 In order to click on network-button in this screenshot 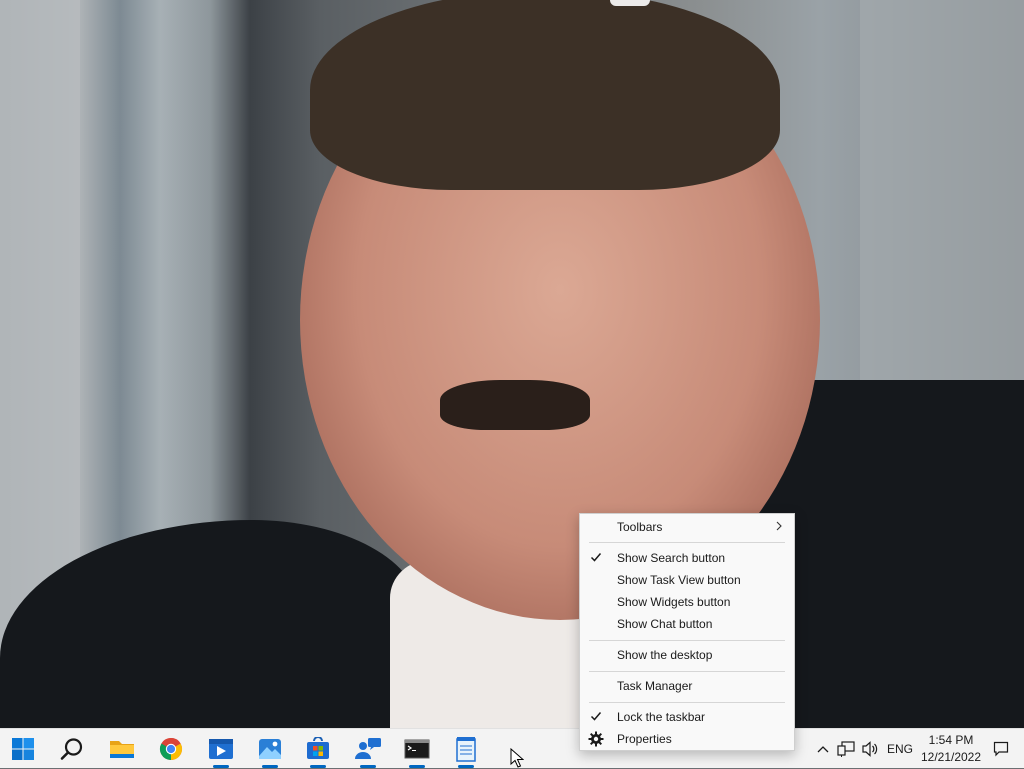, I will do `click(846, 749)`.